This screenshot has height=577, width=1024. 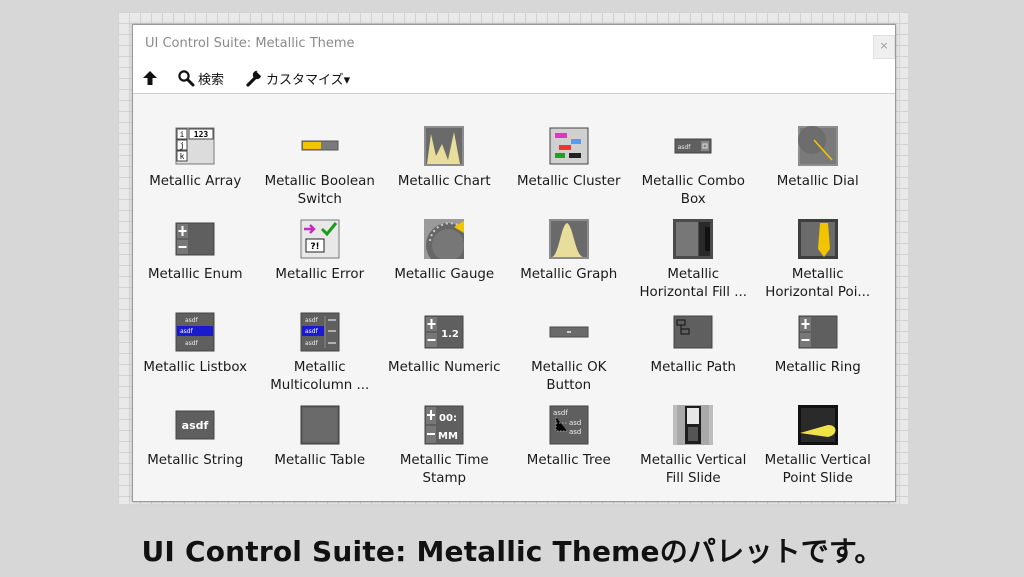 I want to click on string-icon: asdf, so click(x=195, y=425).